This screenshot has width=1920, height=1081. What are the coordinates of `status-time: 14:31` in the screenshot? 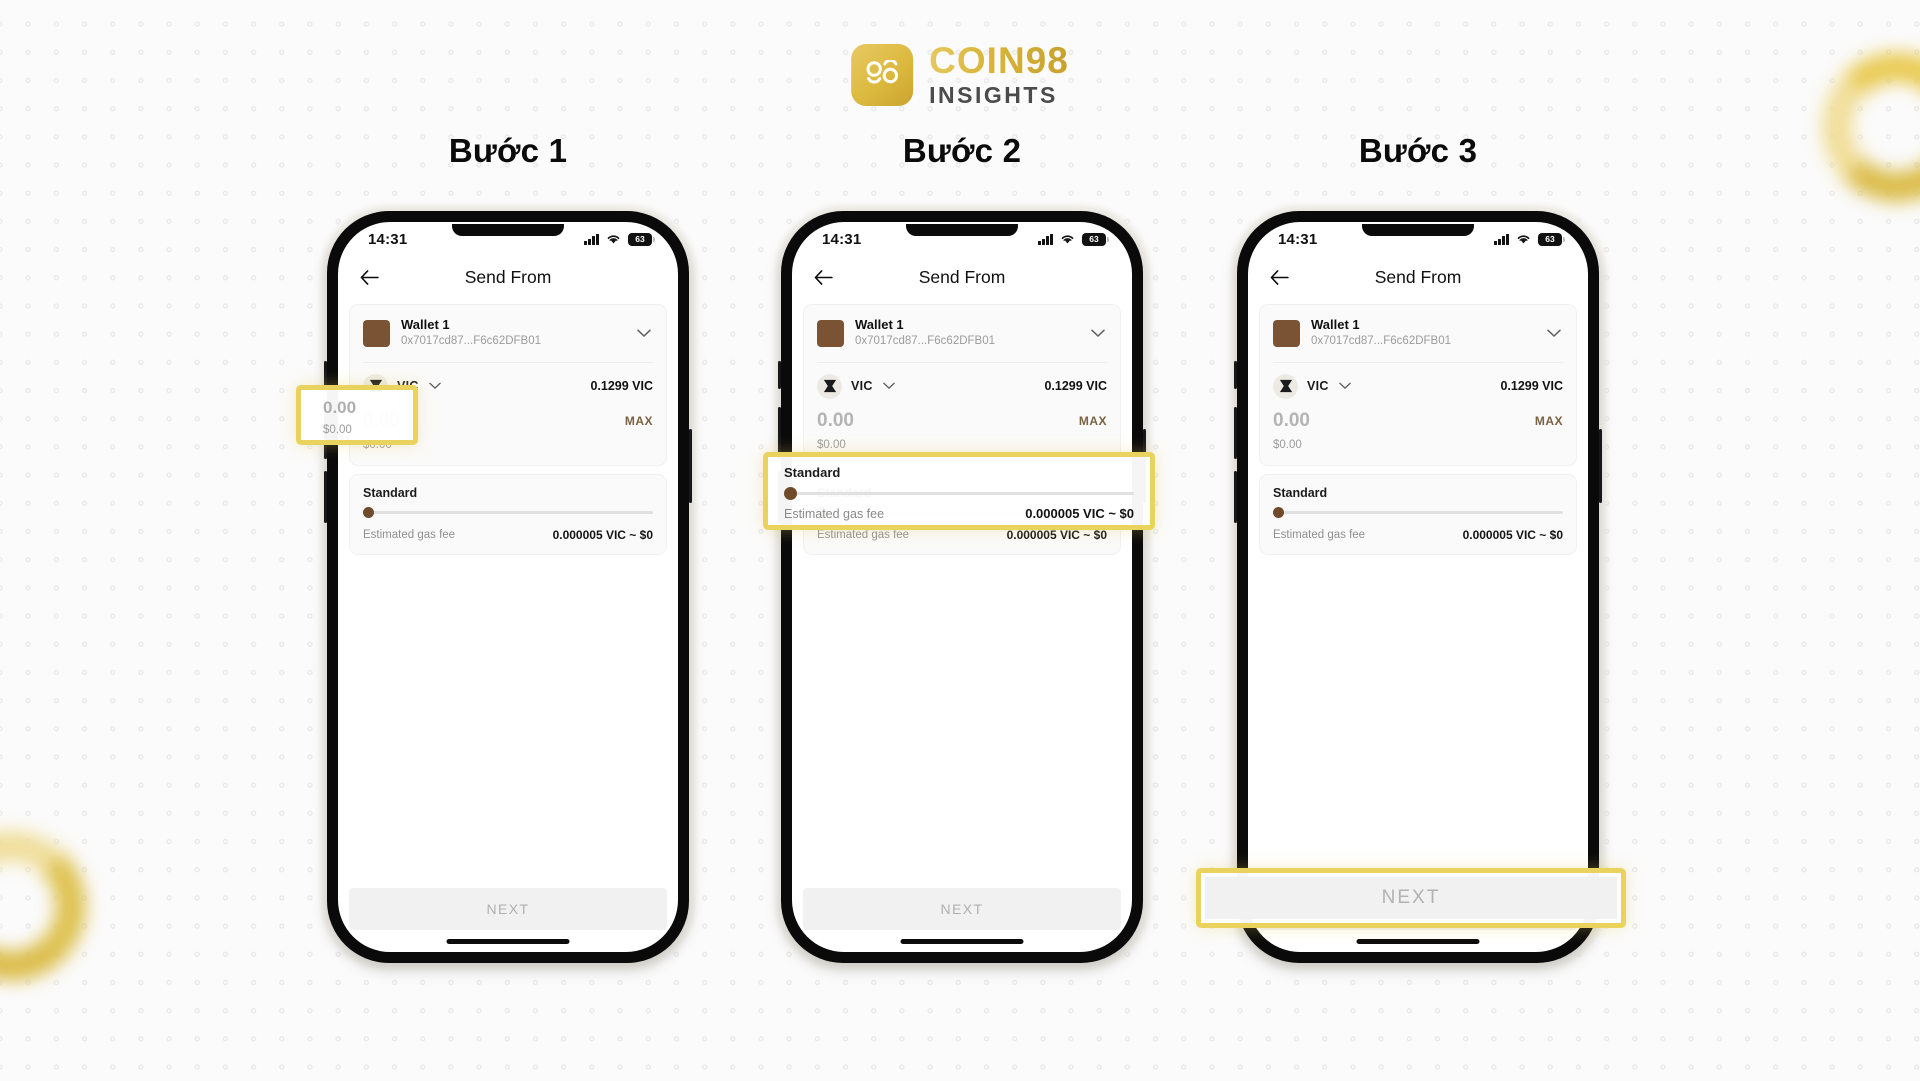 It's located at (842, 239).